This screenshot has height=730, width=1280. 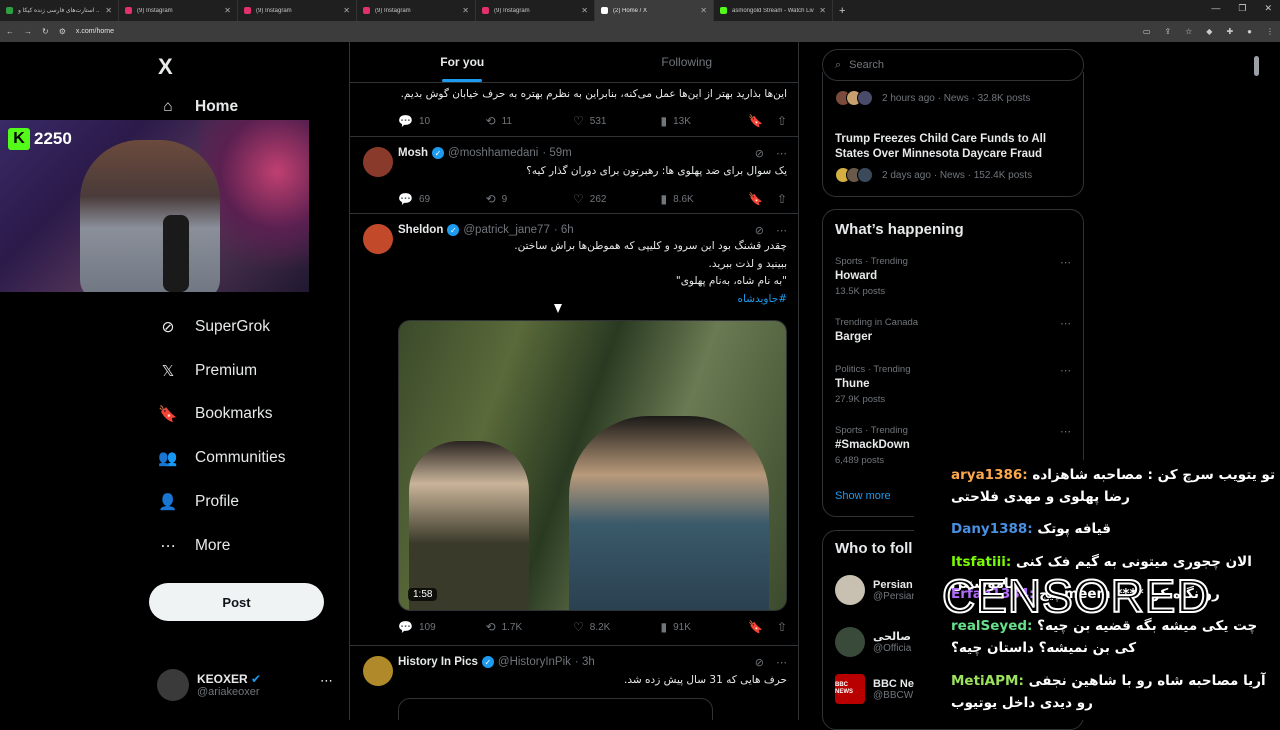 I want to click on show-more-link: Show more, so click(x=863, y=496).